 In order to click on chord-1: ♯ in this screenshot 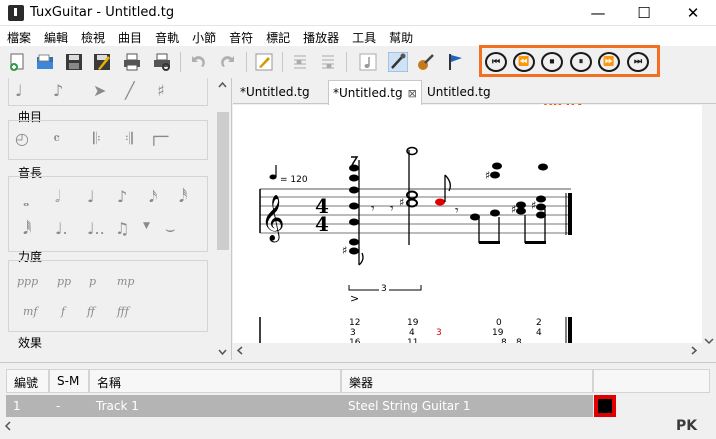, I will do `click(353, 211)`.